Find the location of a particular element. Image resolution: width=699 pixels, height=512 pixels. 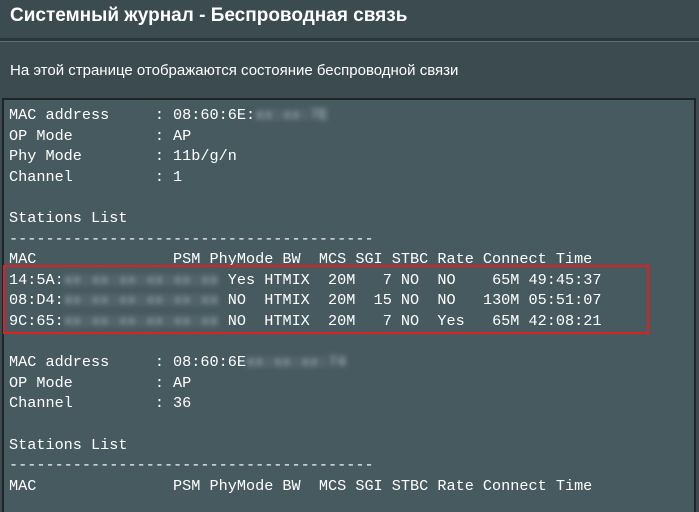

station-fields: NO HTMIX 20M 7 NO Yes 65M 42:08:21 is located at coordinates (414, 320).